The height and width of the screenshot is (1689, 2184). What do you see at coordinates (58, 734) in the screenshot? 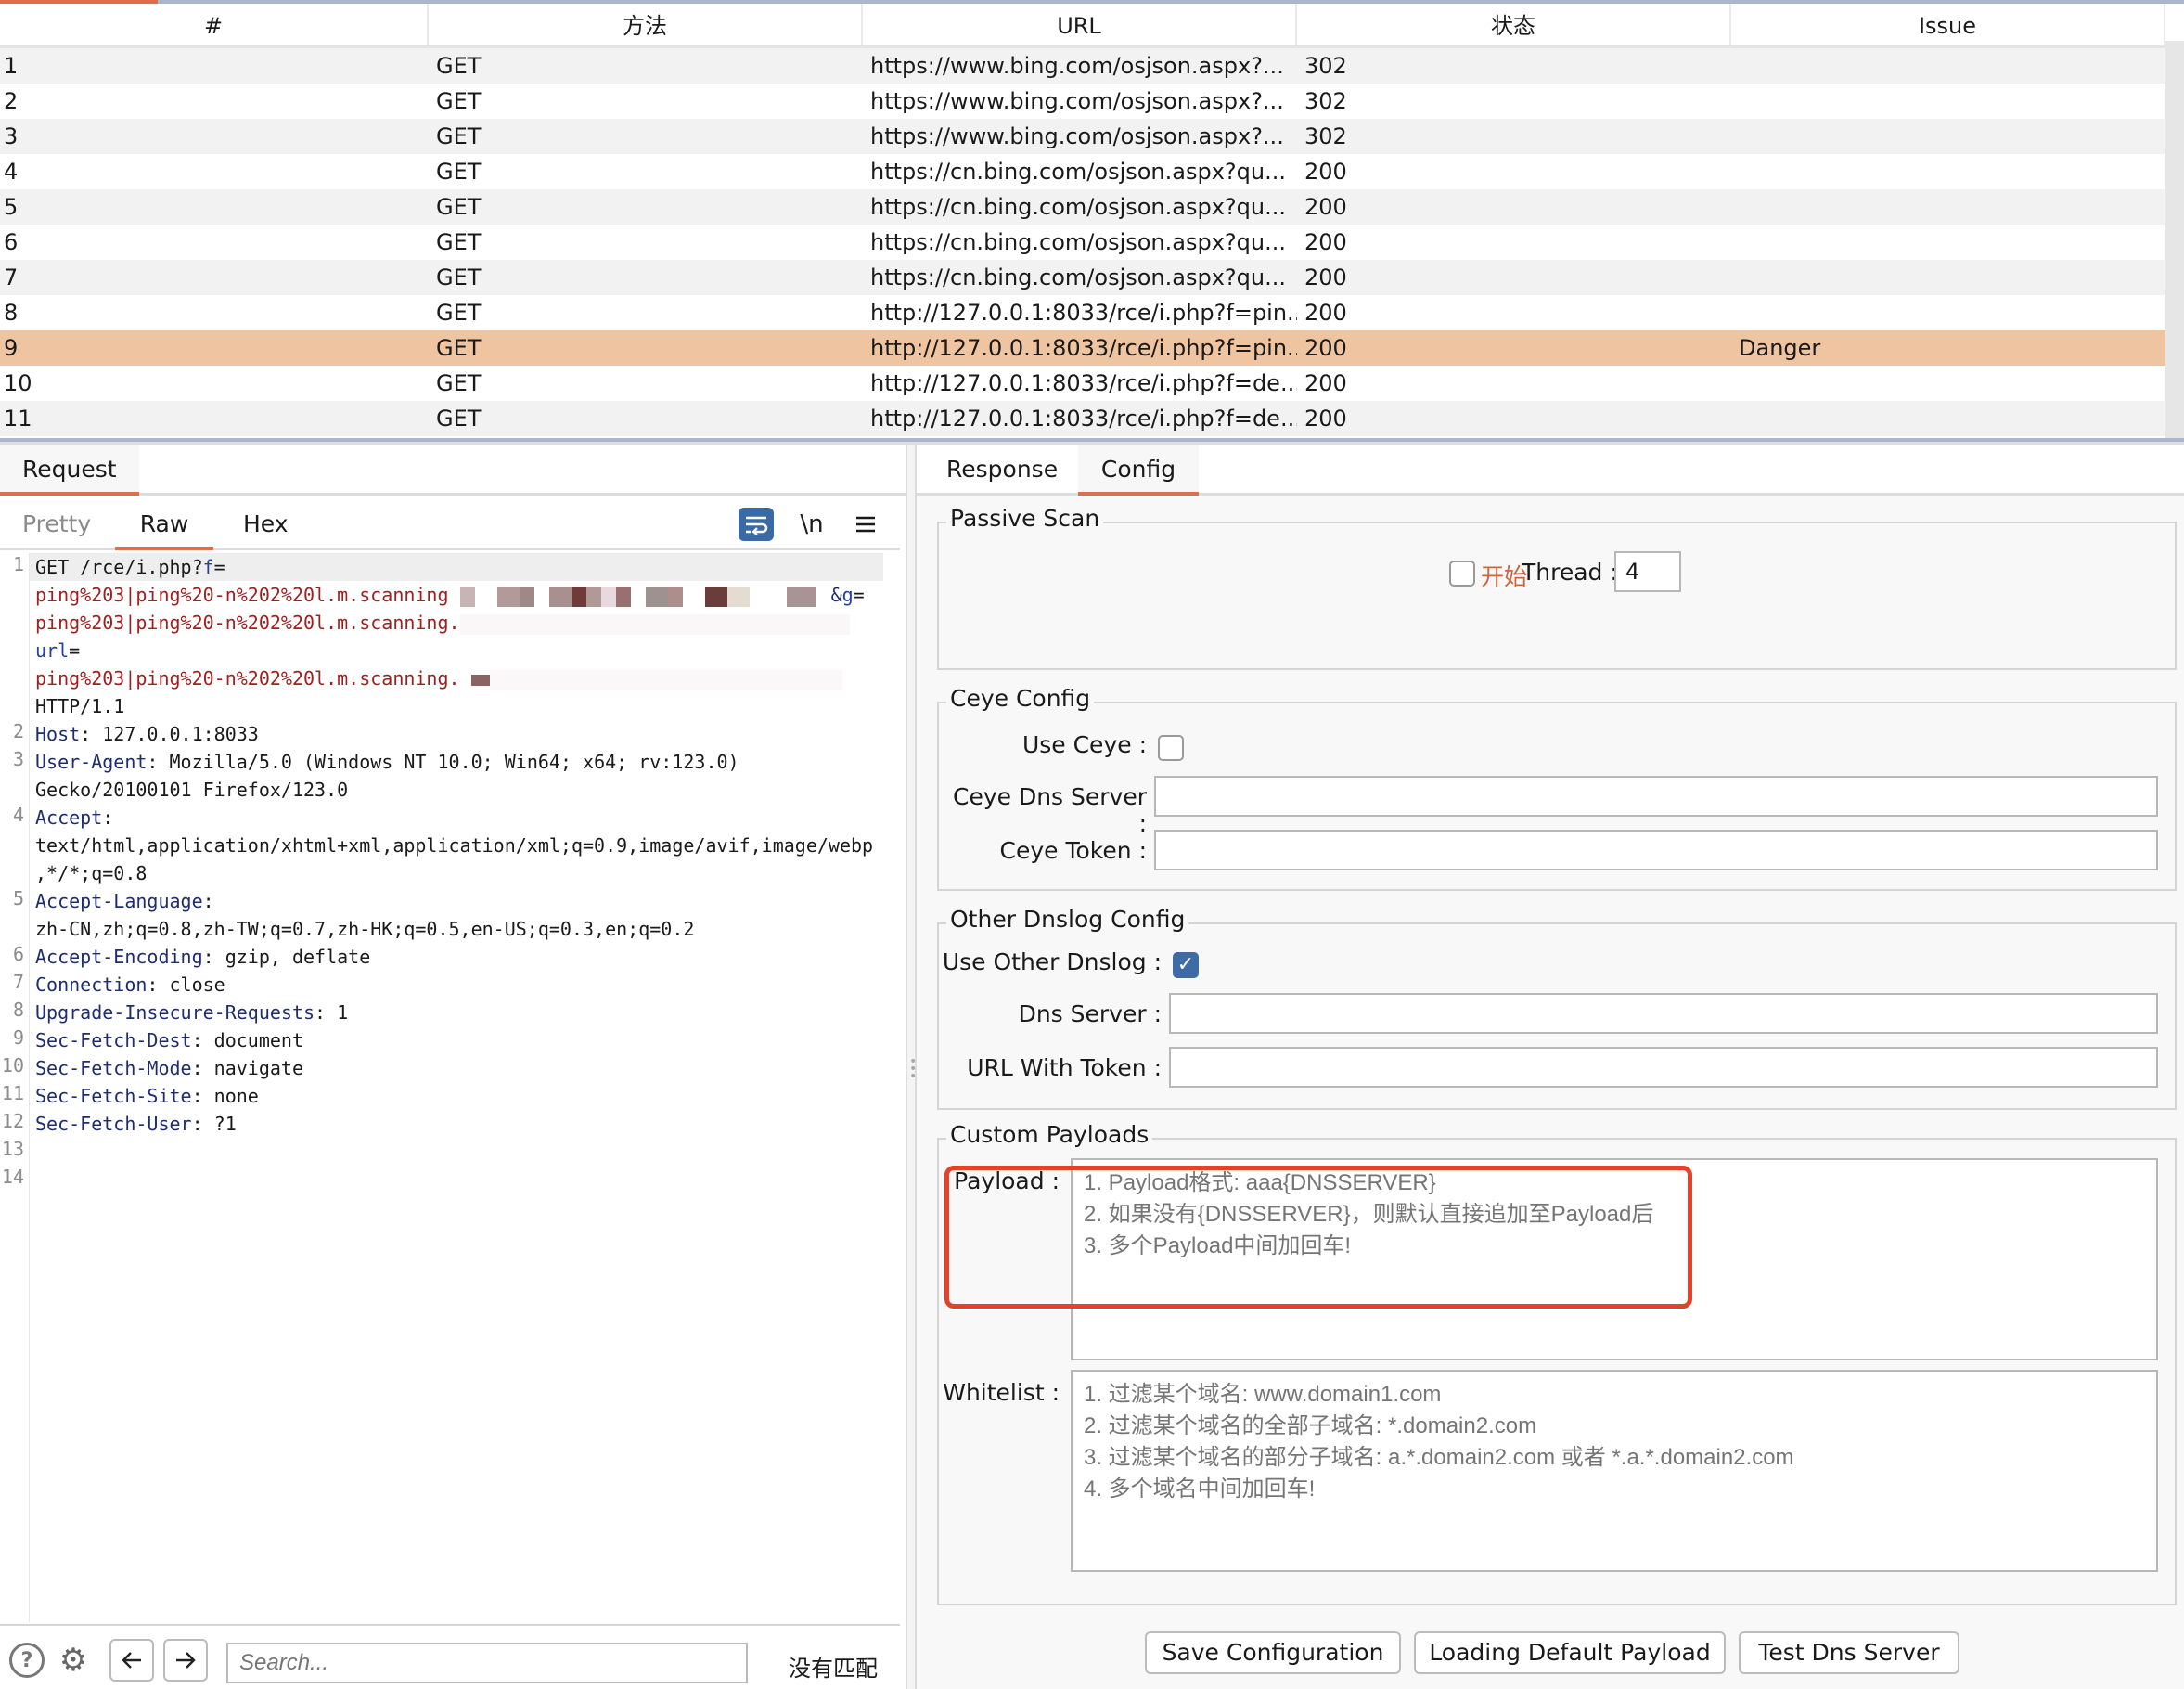
I see `header-name: Host` at bounding box center [58, 734].